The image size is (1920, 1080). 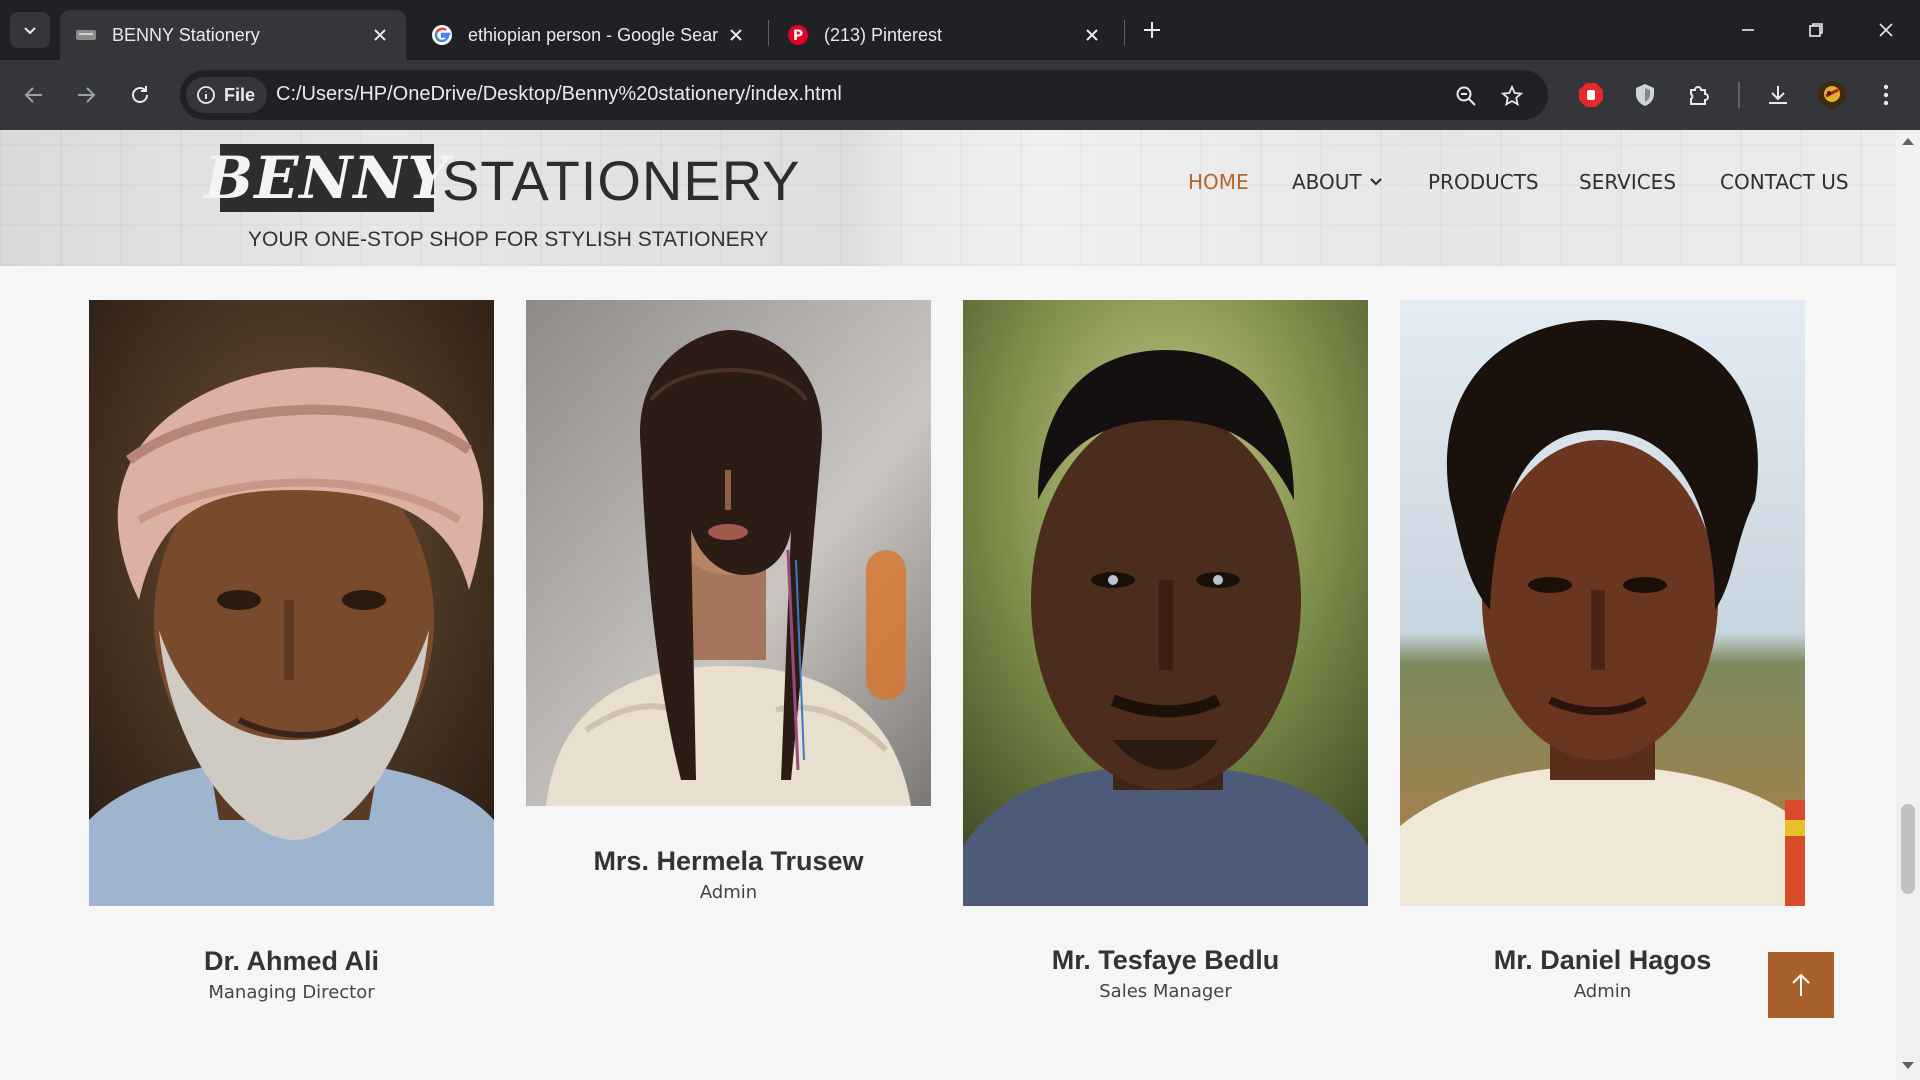 I want to click on downloads-button, so click(x=1778, y=95).